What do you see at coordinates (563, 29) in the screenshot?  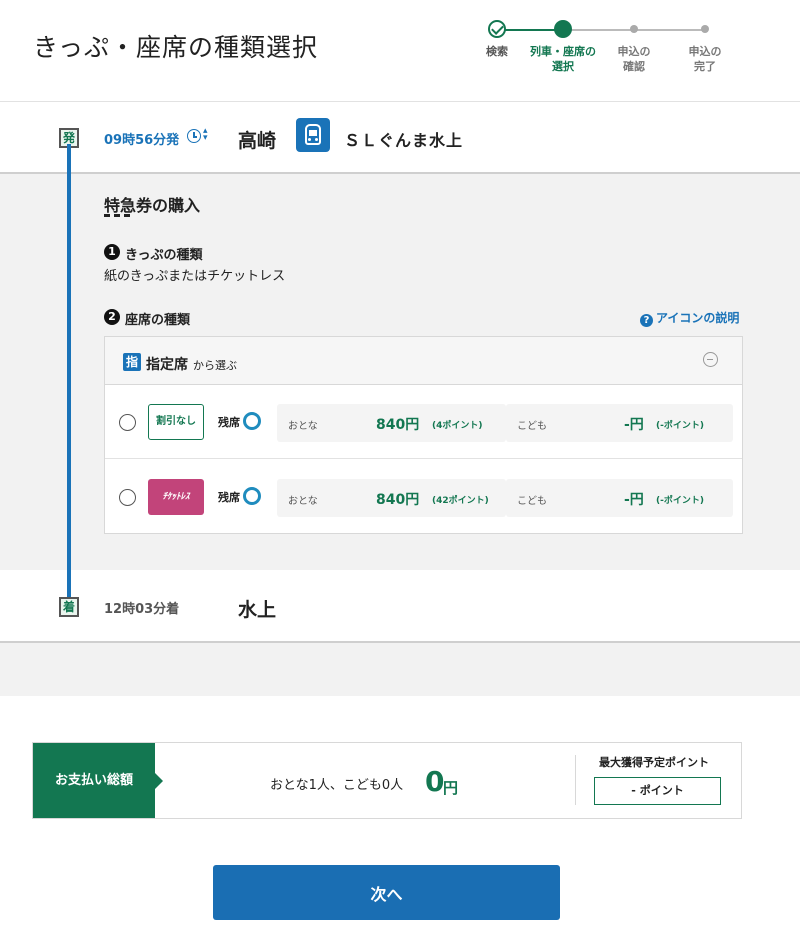 I see `current-step-dot` at bounding box center [563, 29].